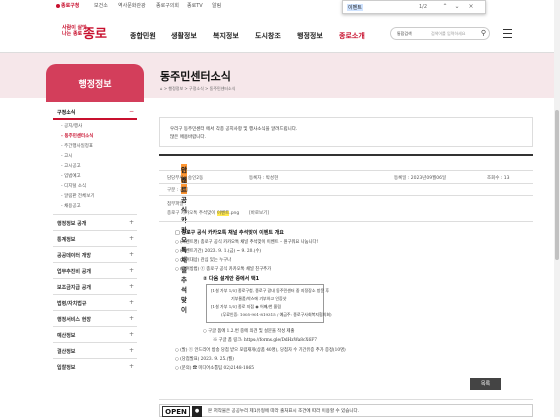 The width and height of the screenshot is (560, 417). Describe the element at coordinates (197, 411) in the screenshot. I see `attribution-icon: ●` at that location.